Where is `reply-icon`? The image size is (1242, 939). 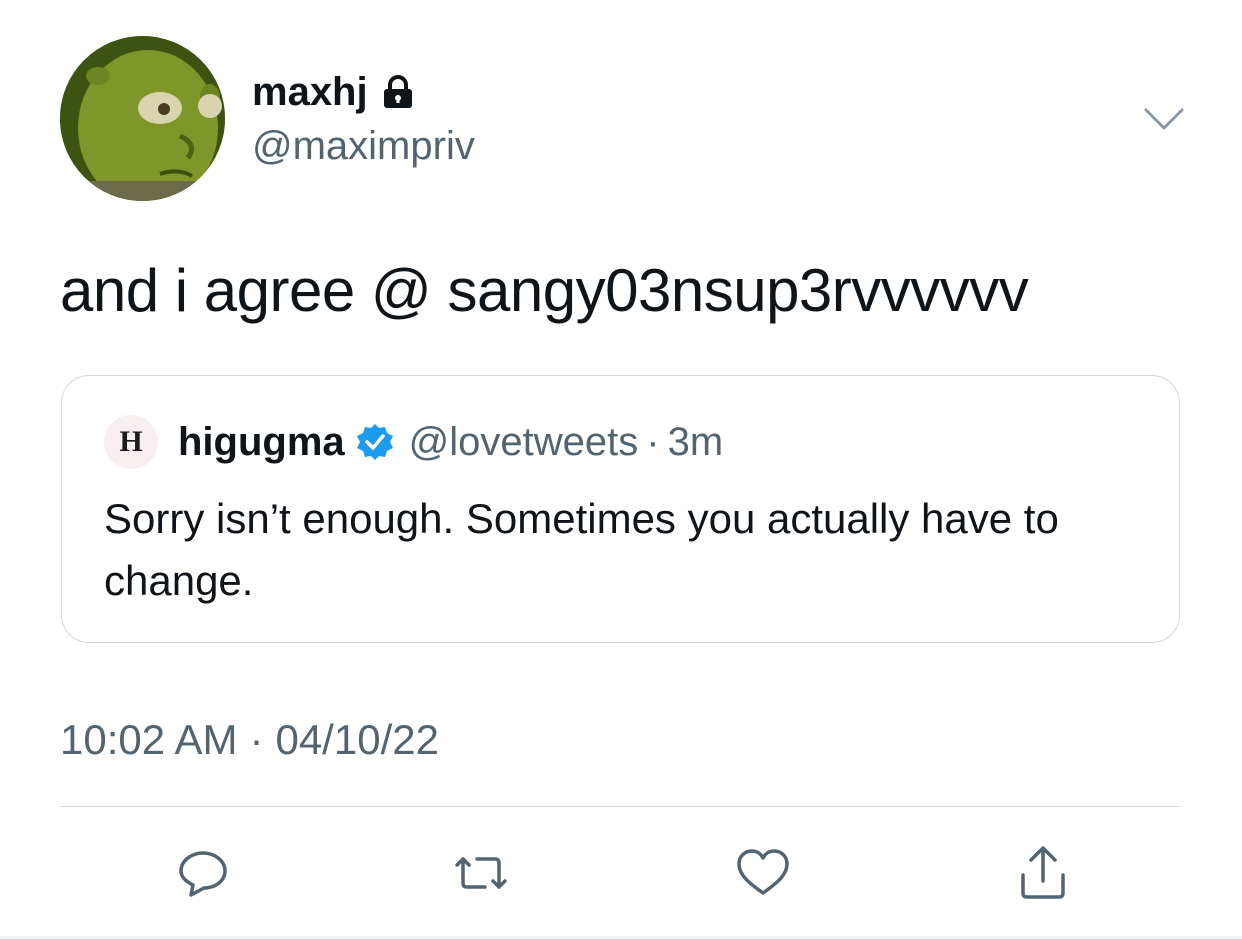 reply-icon is located at coordinates (203, 875).